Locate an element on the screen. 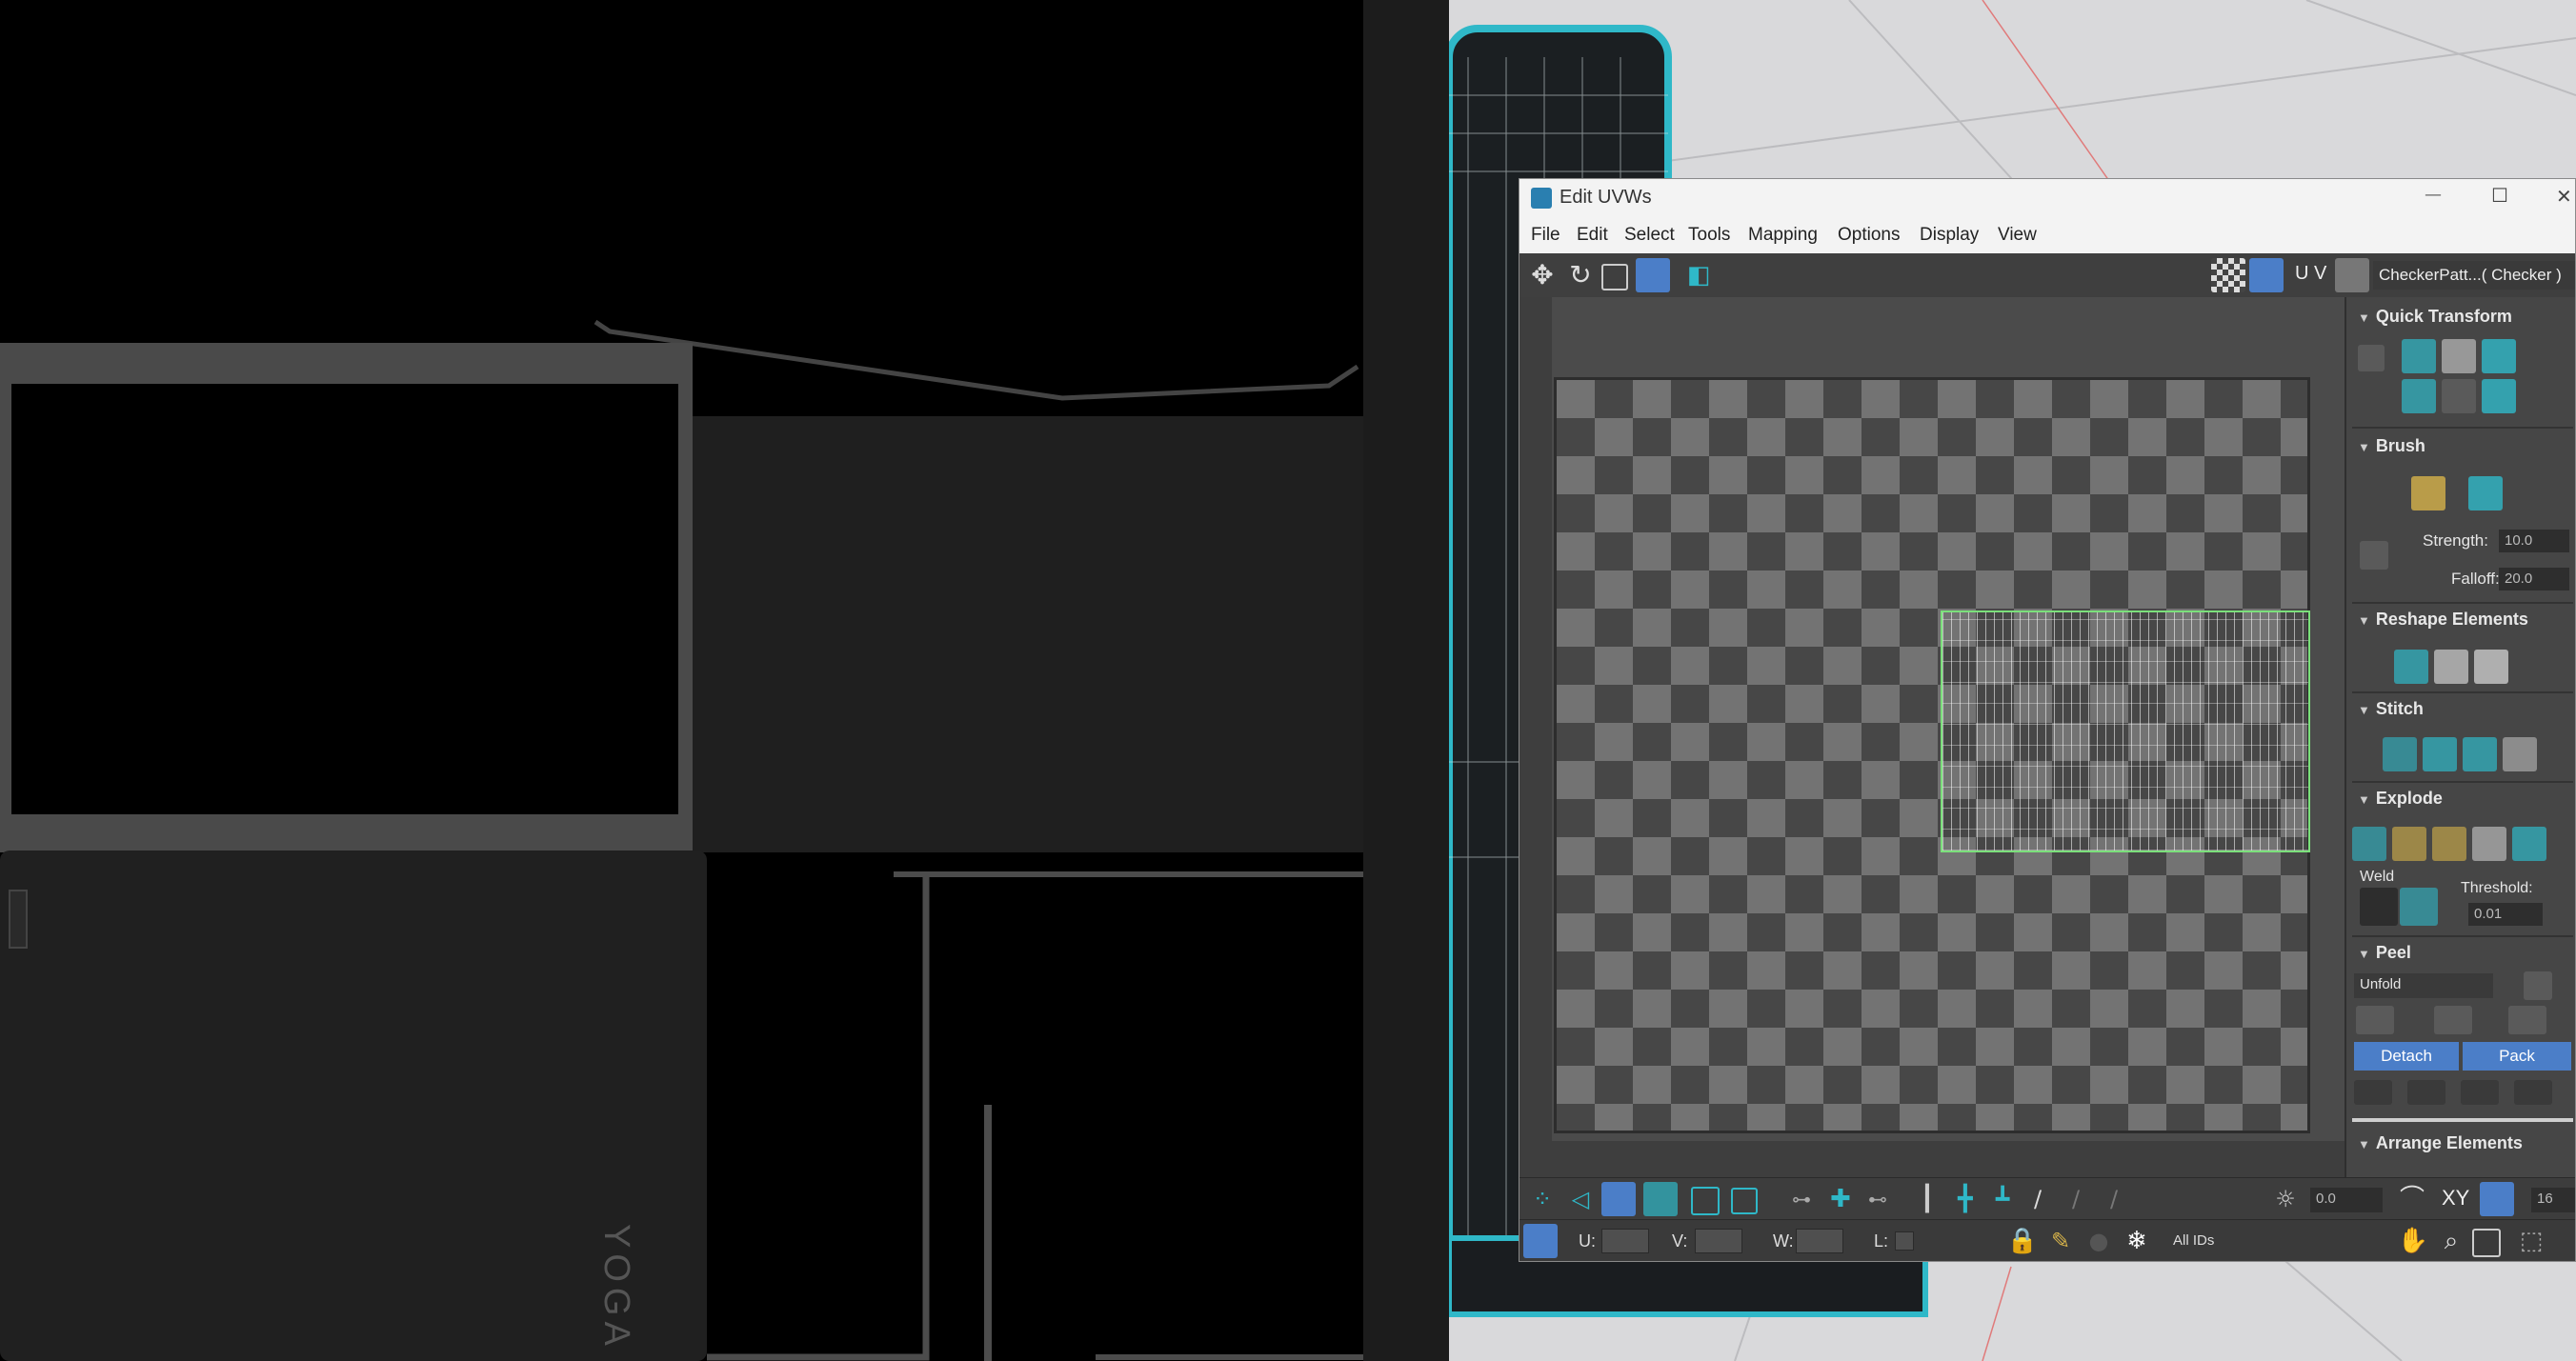 This screenshot has height=1361, width=2576. eye-brush-icon: ✎ is located at coordinates (2060, 1241).